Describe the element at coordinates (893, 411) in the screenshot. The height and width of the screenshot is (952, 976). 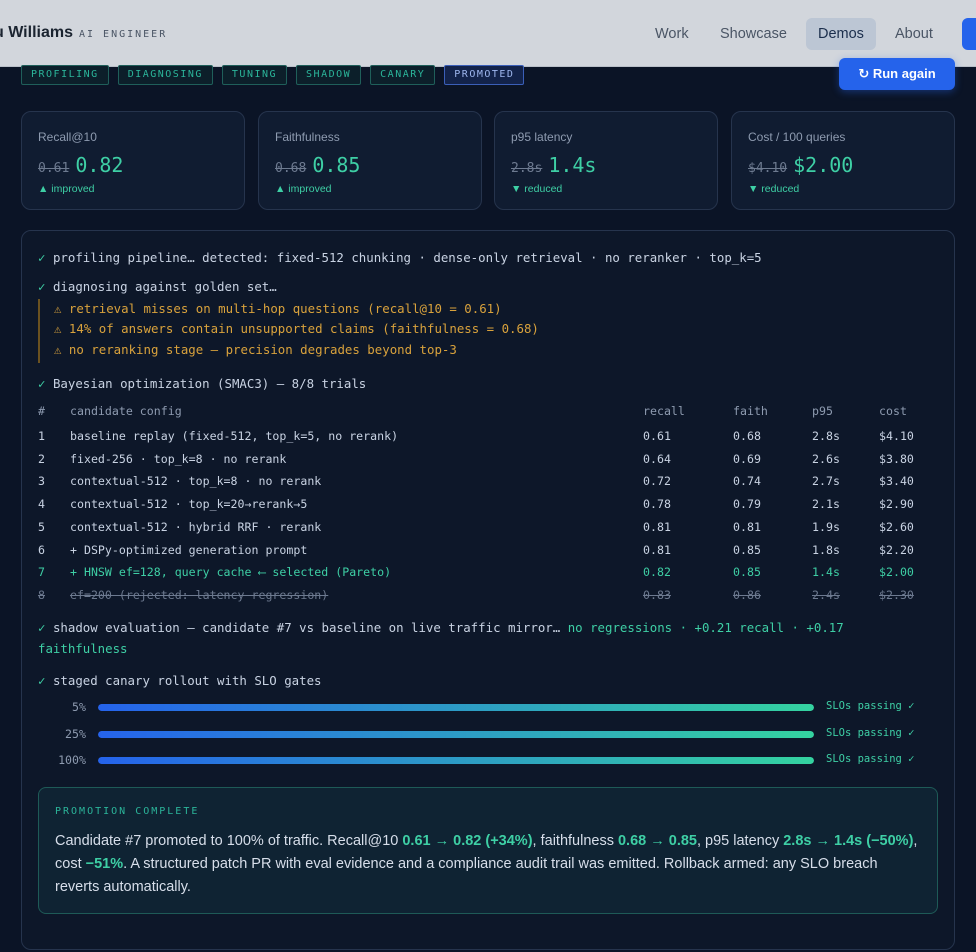
I see `col-header-cost: cost` at that location.